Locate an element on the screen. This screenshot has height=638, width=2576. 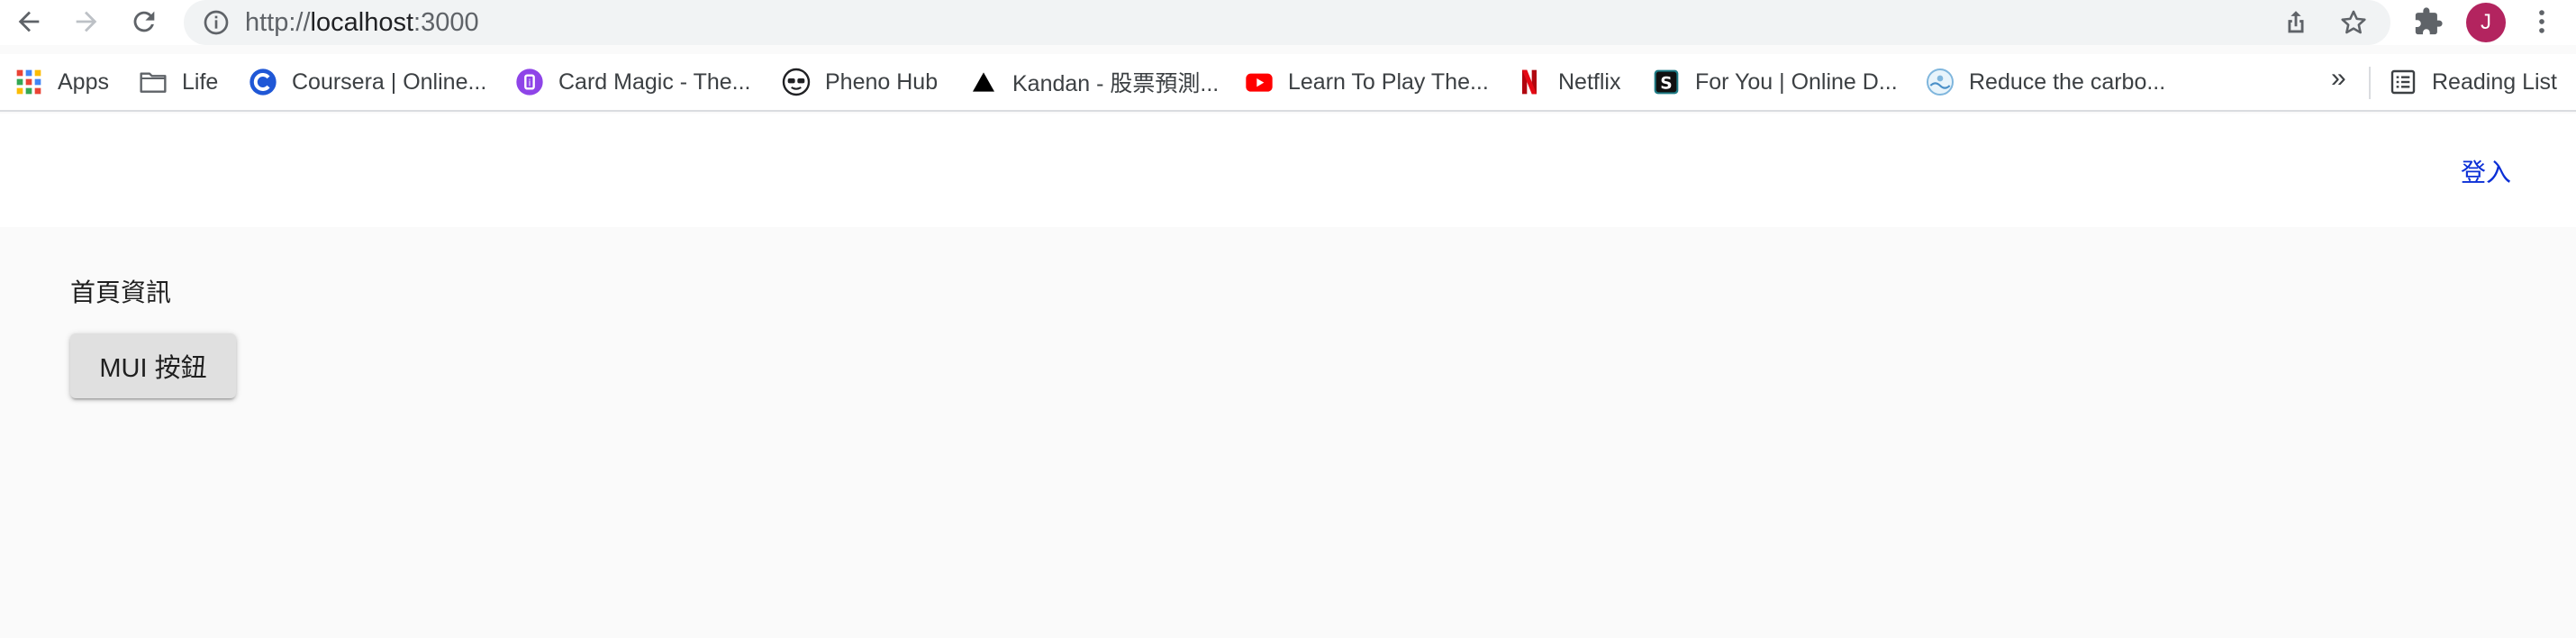
back-arrow-icon is located at coordinates (29, 21).